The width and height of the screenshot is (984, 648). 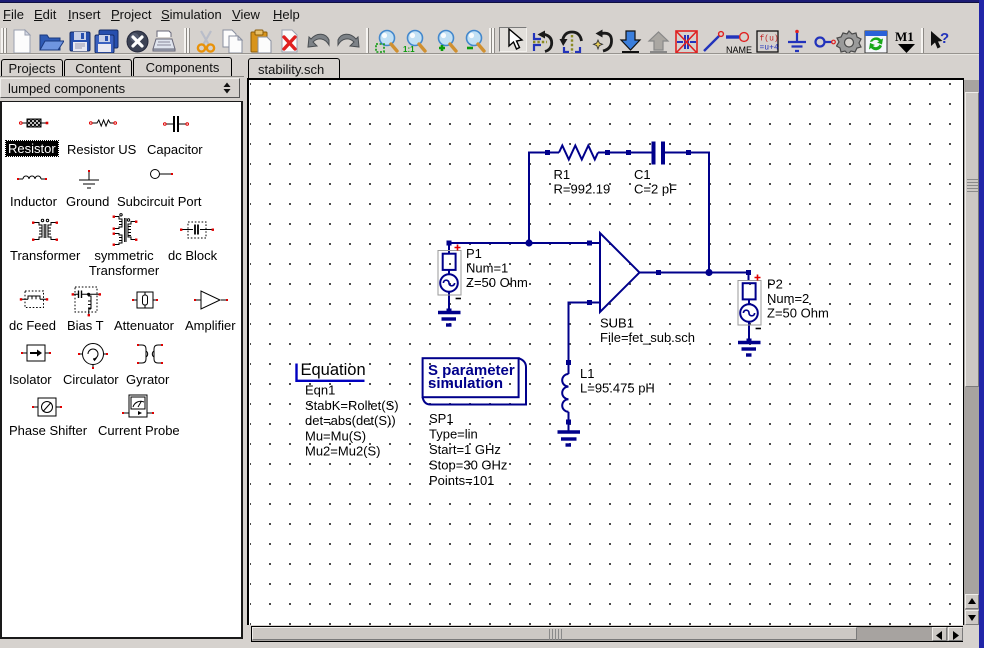 I want to click on svg-text: f(u), so click(x=769, y=39).